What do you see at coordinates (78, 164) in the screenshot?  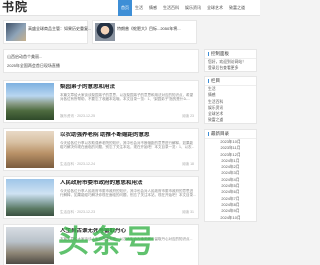 I see `article-meta: 生活百科 · 2023-12-24` at bounding box center [78, 164].